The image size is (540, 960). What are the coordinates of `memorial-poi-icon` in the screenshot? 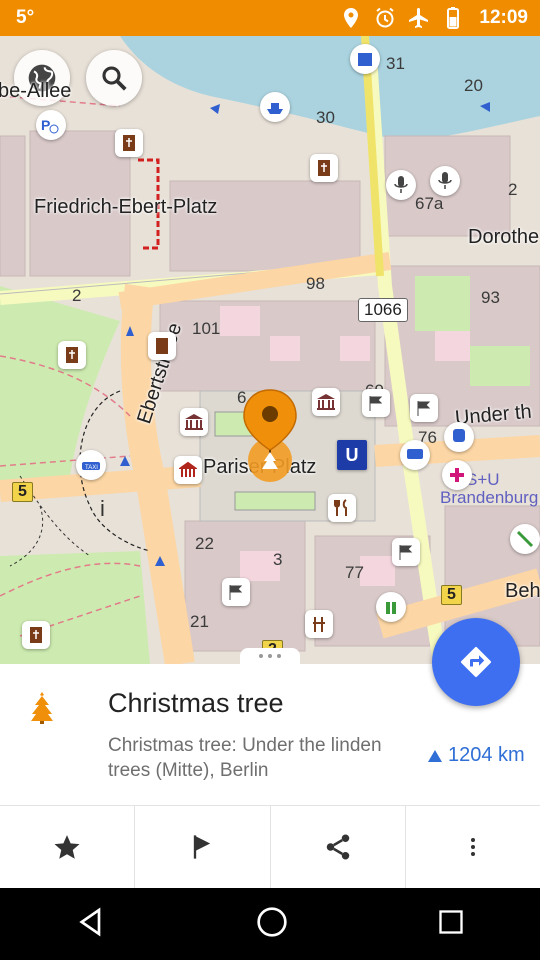 It's located at (188, 470).